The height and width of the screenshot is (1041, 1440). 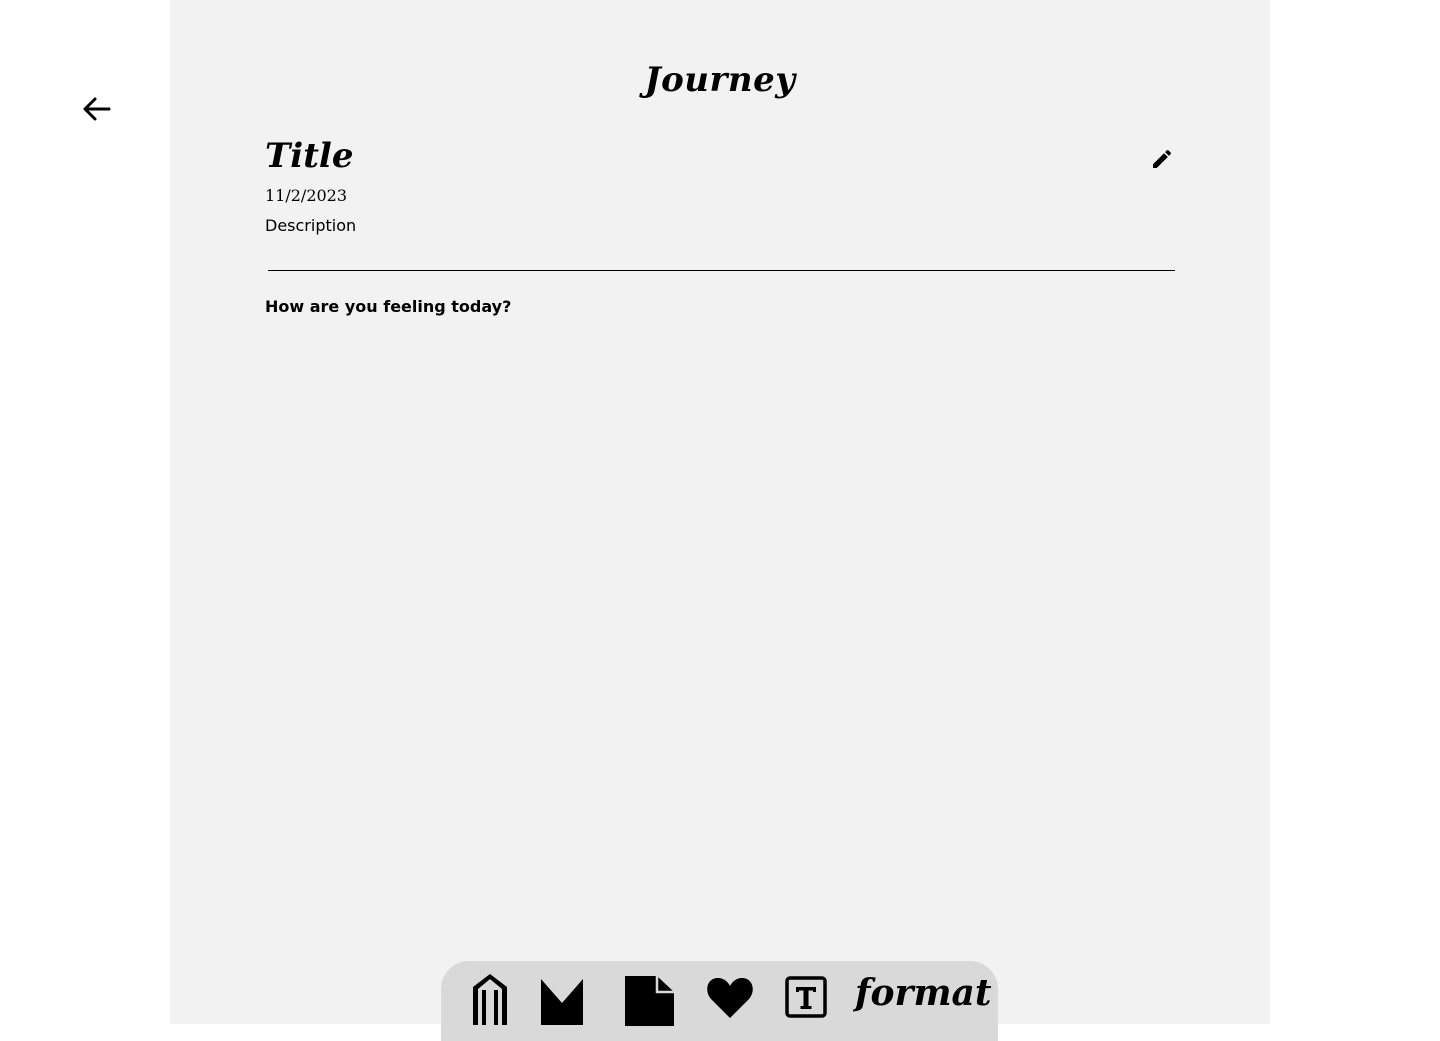 I want to click on pen-icon, so click(x=490, y=999).